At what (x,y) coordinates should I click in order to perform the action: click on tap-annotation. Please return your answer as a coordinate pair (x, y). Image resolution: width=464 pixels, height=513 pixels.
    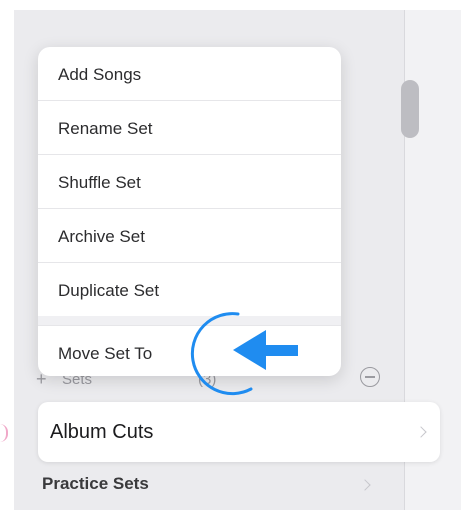
    Looking at the image, I should click on (244, 354).